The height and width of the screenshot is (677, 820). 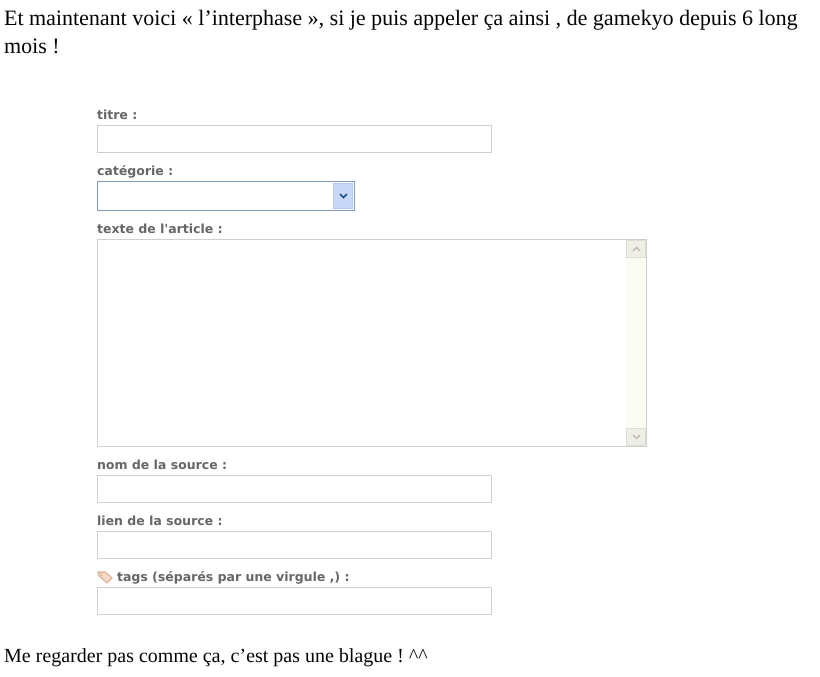 I want to click on scrollbar, so click(x=636, y=343).